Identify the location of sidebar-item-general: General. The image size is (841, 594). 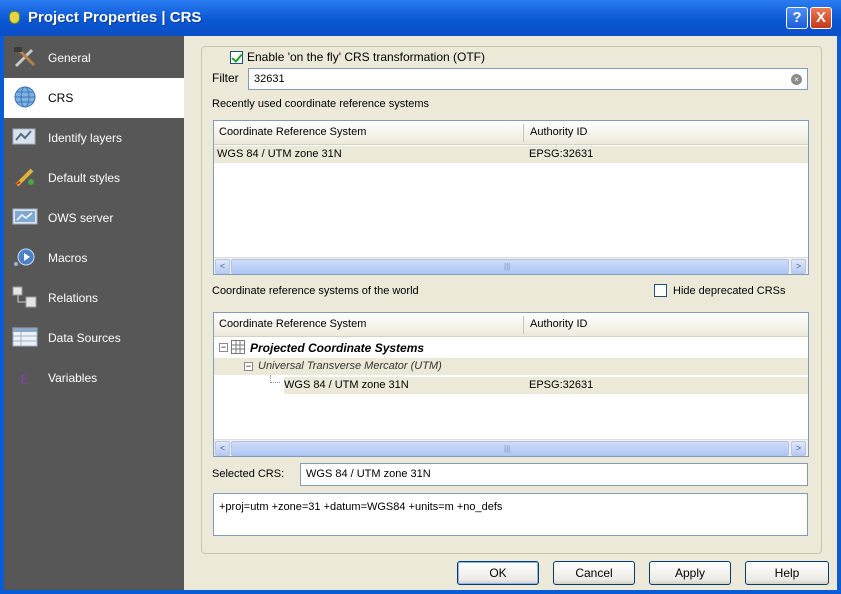
(94, 58).